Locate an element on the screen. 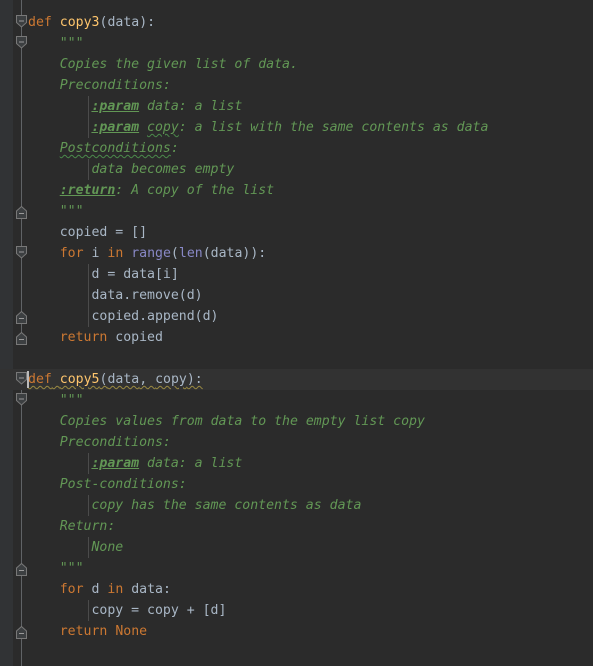 This screenshot has width=593, height=666. code-token: : is located at coordinates (174, 148).